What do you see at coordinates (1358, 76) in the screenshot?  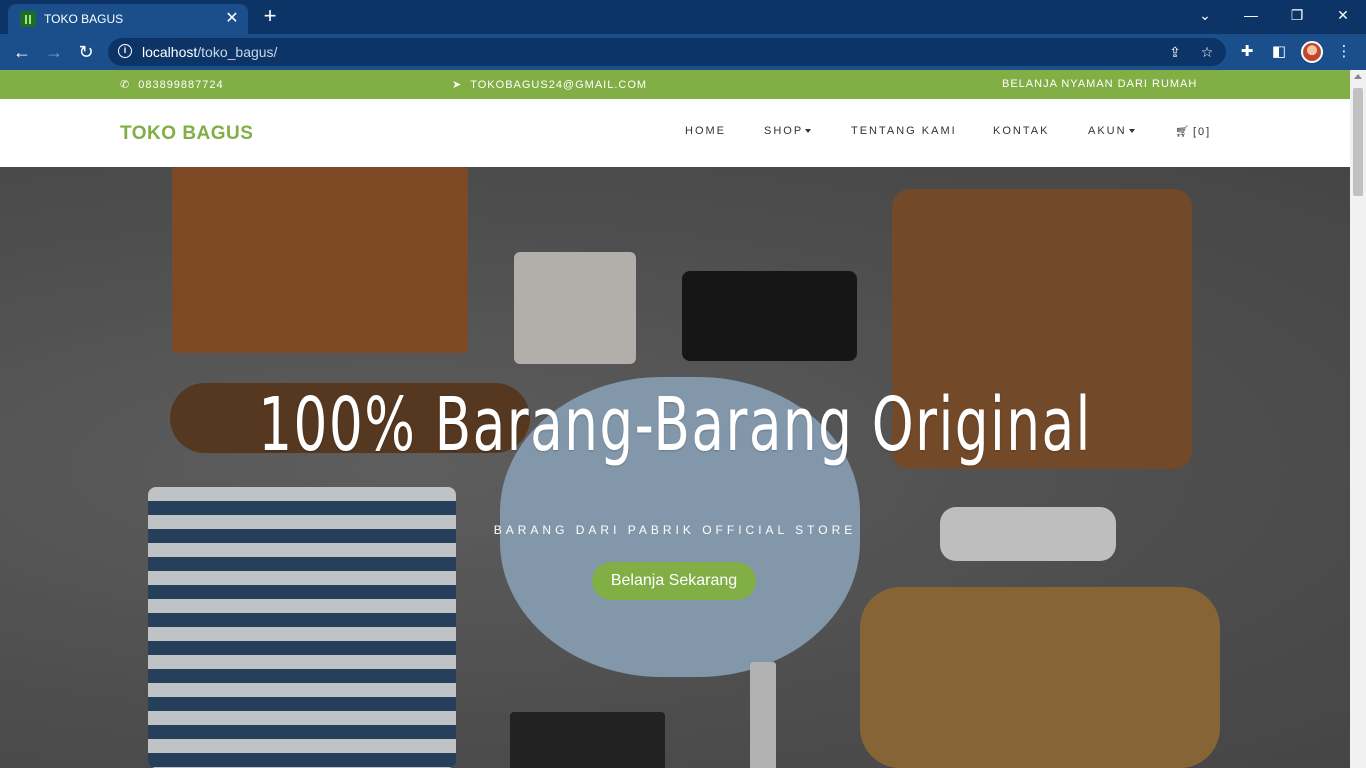 I see `scroll-up-icon` at bounding box center [1358, 76].